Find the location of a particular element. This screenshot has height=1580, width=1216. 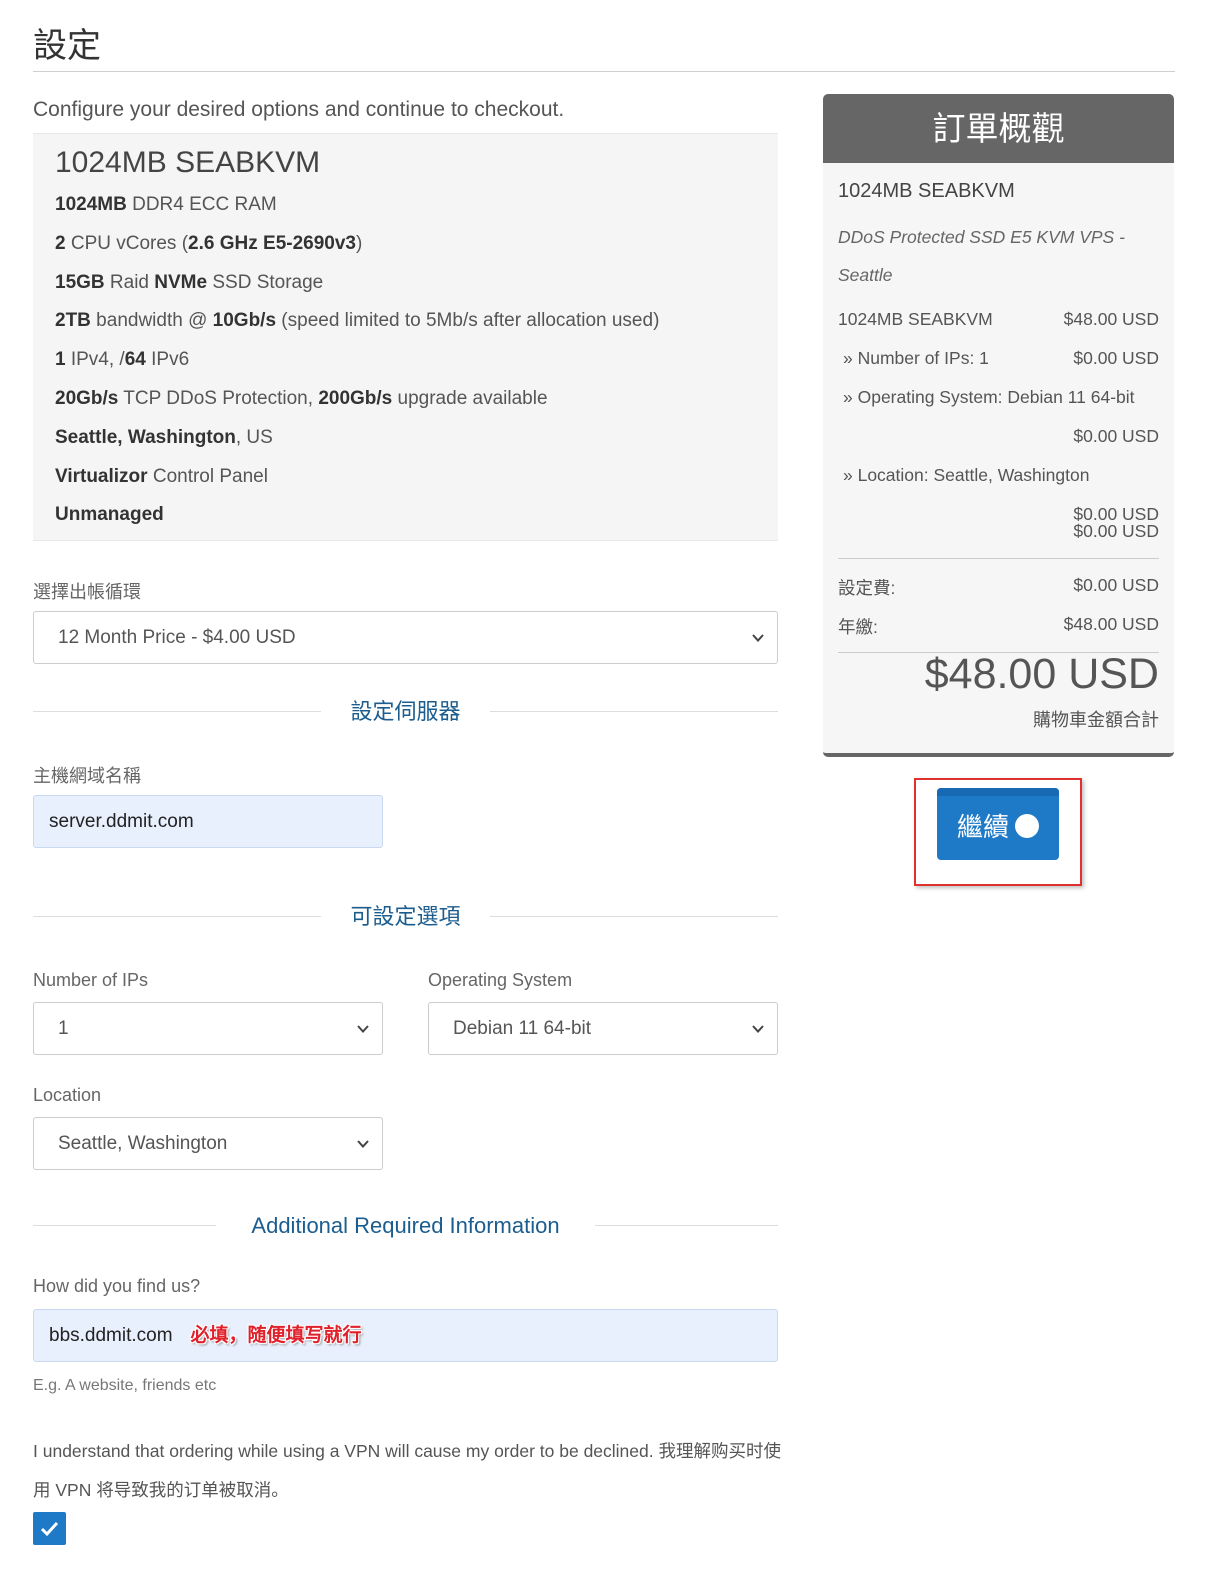

hostname-value: server.ddmit.com is located at coordinates (121, 821).